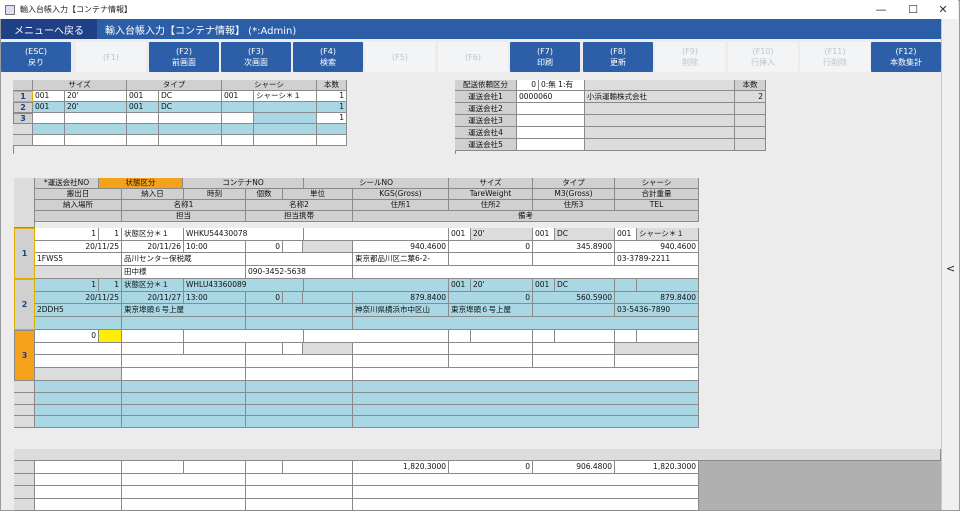  What do you see at coordinates (78, 260) in the screenshot?
I see `place-code-input: 1FWS5` at bounding box center [78, 260].